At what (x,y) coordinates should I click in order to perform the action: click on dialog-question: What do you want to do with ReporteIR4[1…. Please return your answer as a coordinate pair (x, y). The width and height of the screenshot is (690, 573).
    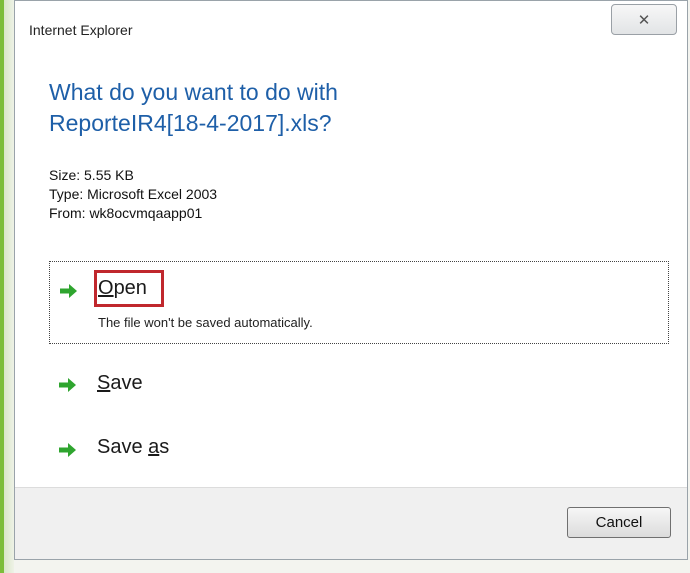
    Looking at the image, I should click on (329, 108).